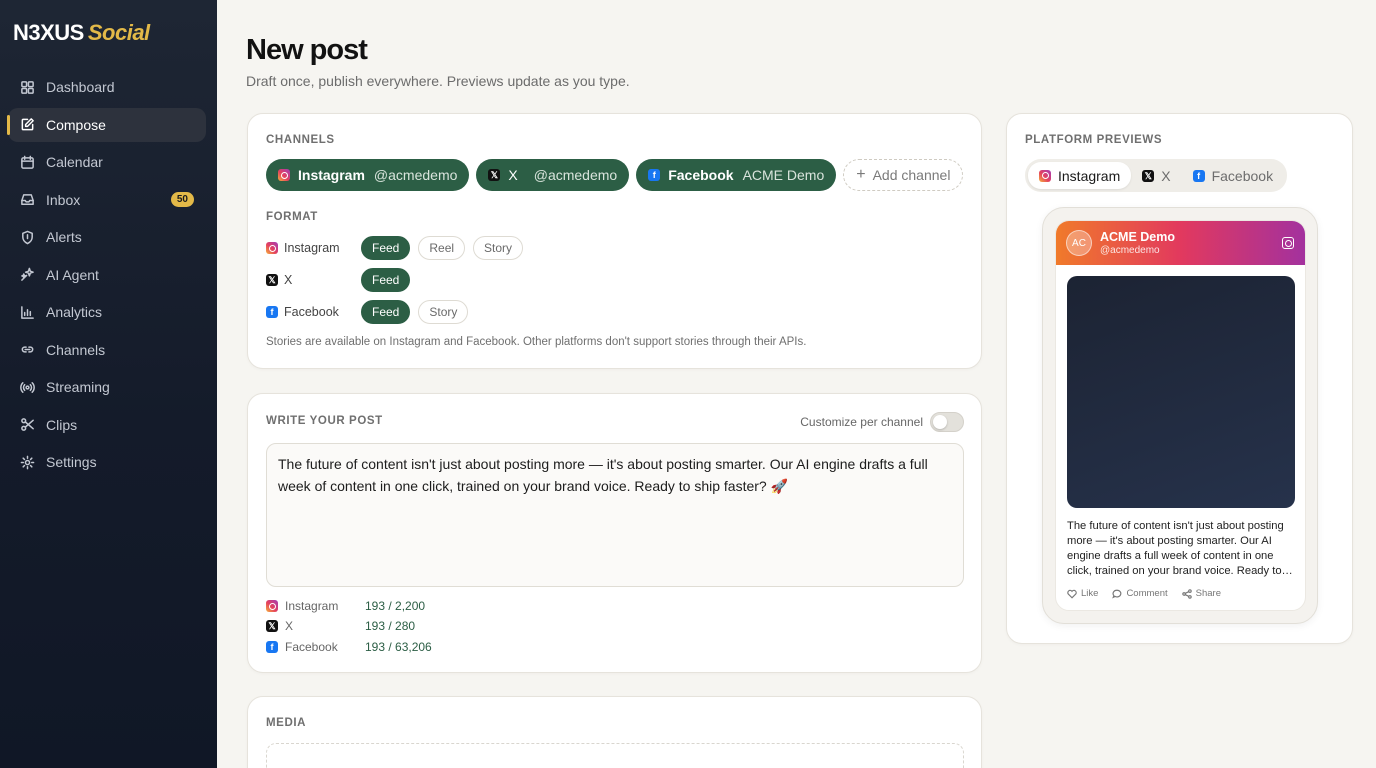  I want to click on heart-icon, so click(1072, 594).